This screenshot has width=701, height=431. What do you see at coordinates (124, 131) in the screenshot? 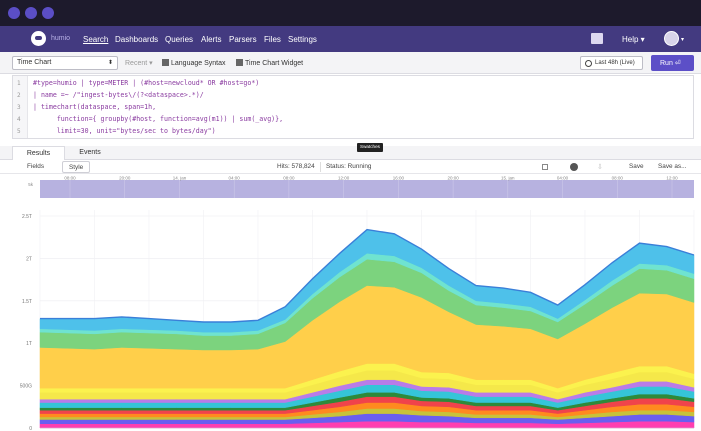
I see `code-line: limit=30, unit="bytes/sec to bytes/day")` at bounding box center [124, 131].